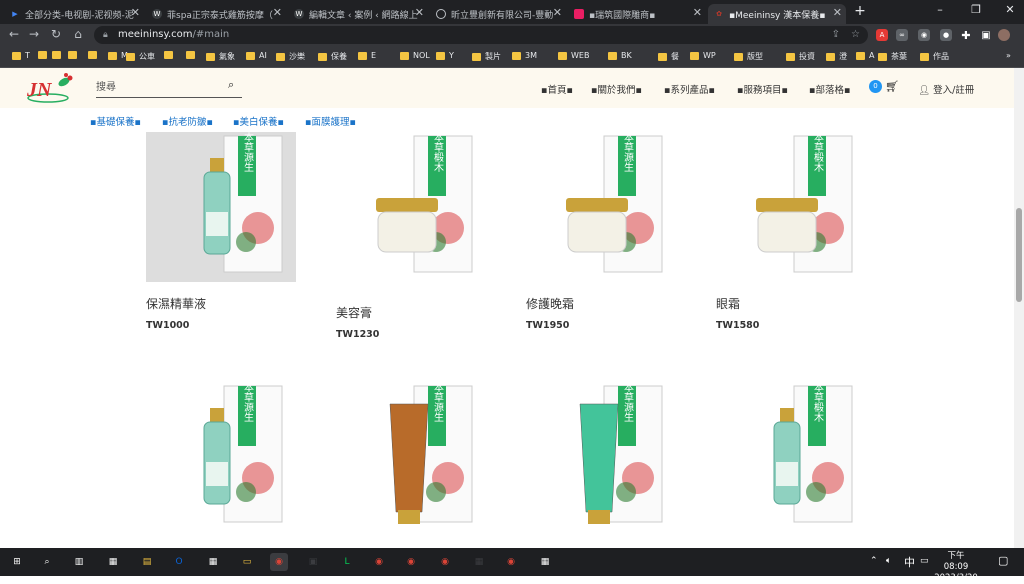 The image size is (1024, 584). Describe the element at coordinates (986, 35) in the screenshot. I see `sidepanel-icon: ▣` at that location.